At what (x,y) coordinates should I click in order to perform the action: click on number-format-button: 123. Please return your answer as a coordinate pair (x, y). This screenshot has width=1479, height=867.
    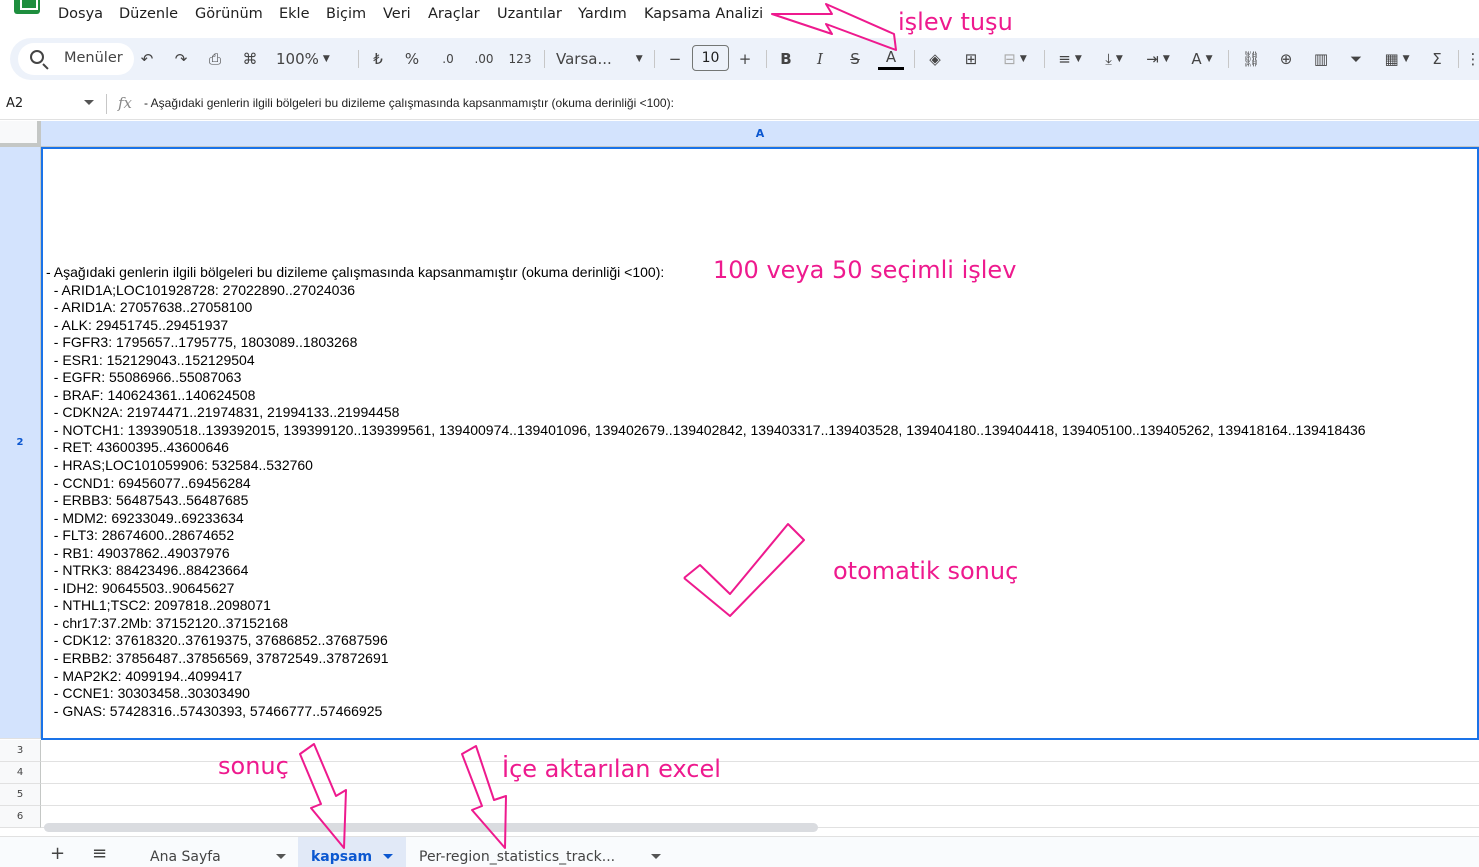
    Looking at the image, I should click on (520, 59).